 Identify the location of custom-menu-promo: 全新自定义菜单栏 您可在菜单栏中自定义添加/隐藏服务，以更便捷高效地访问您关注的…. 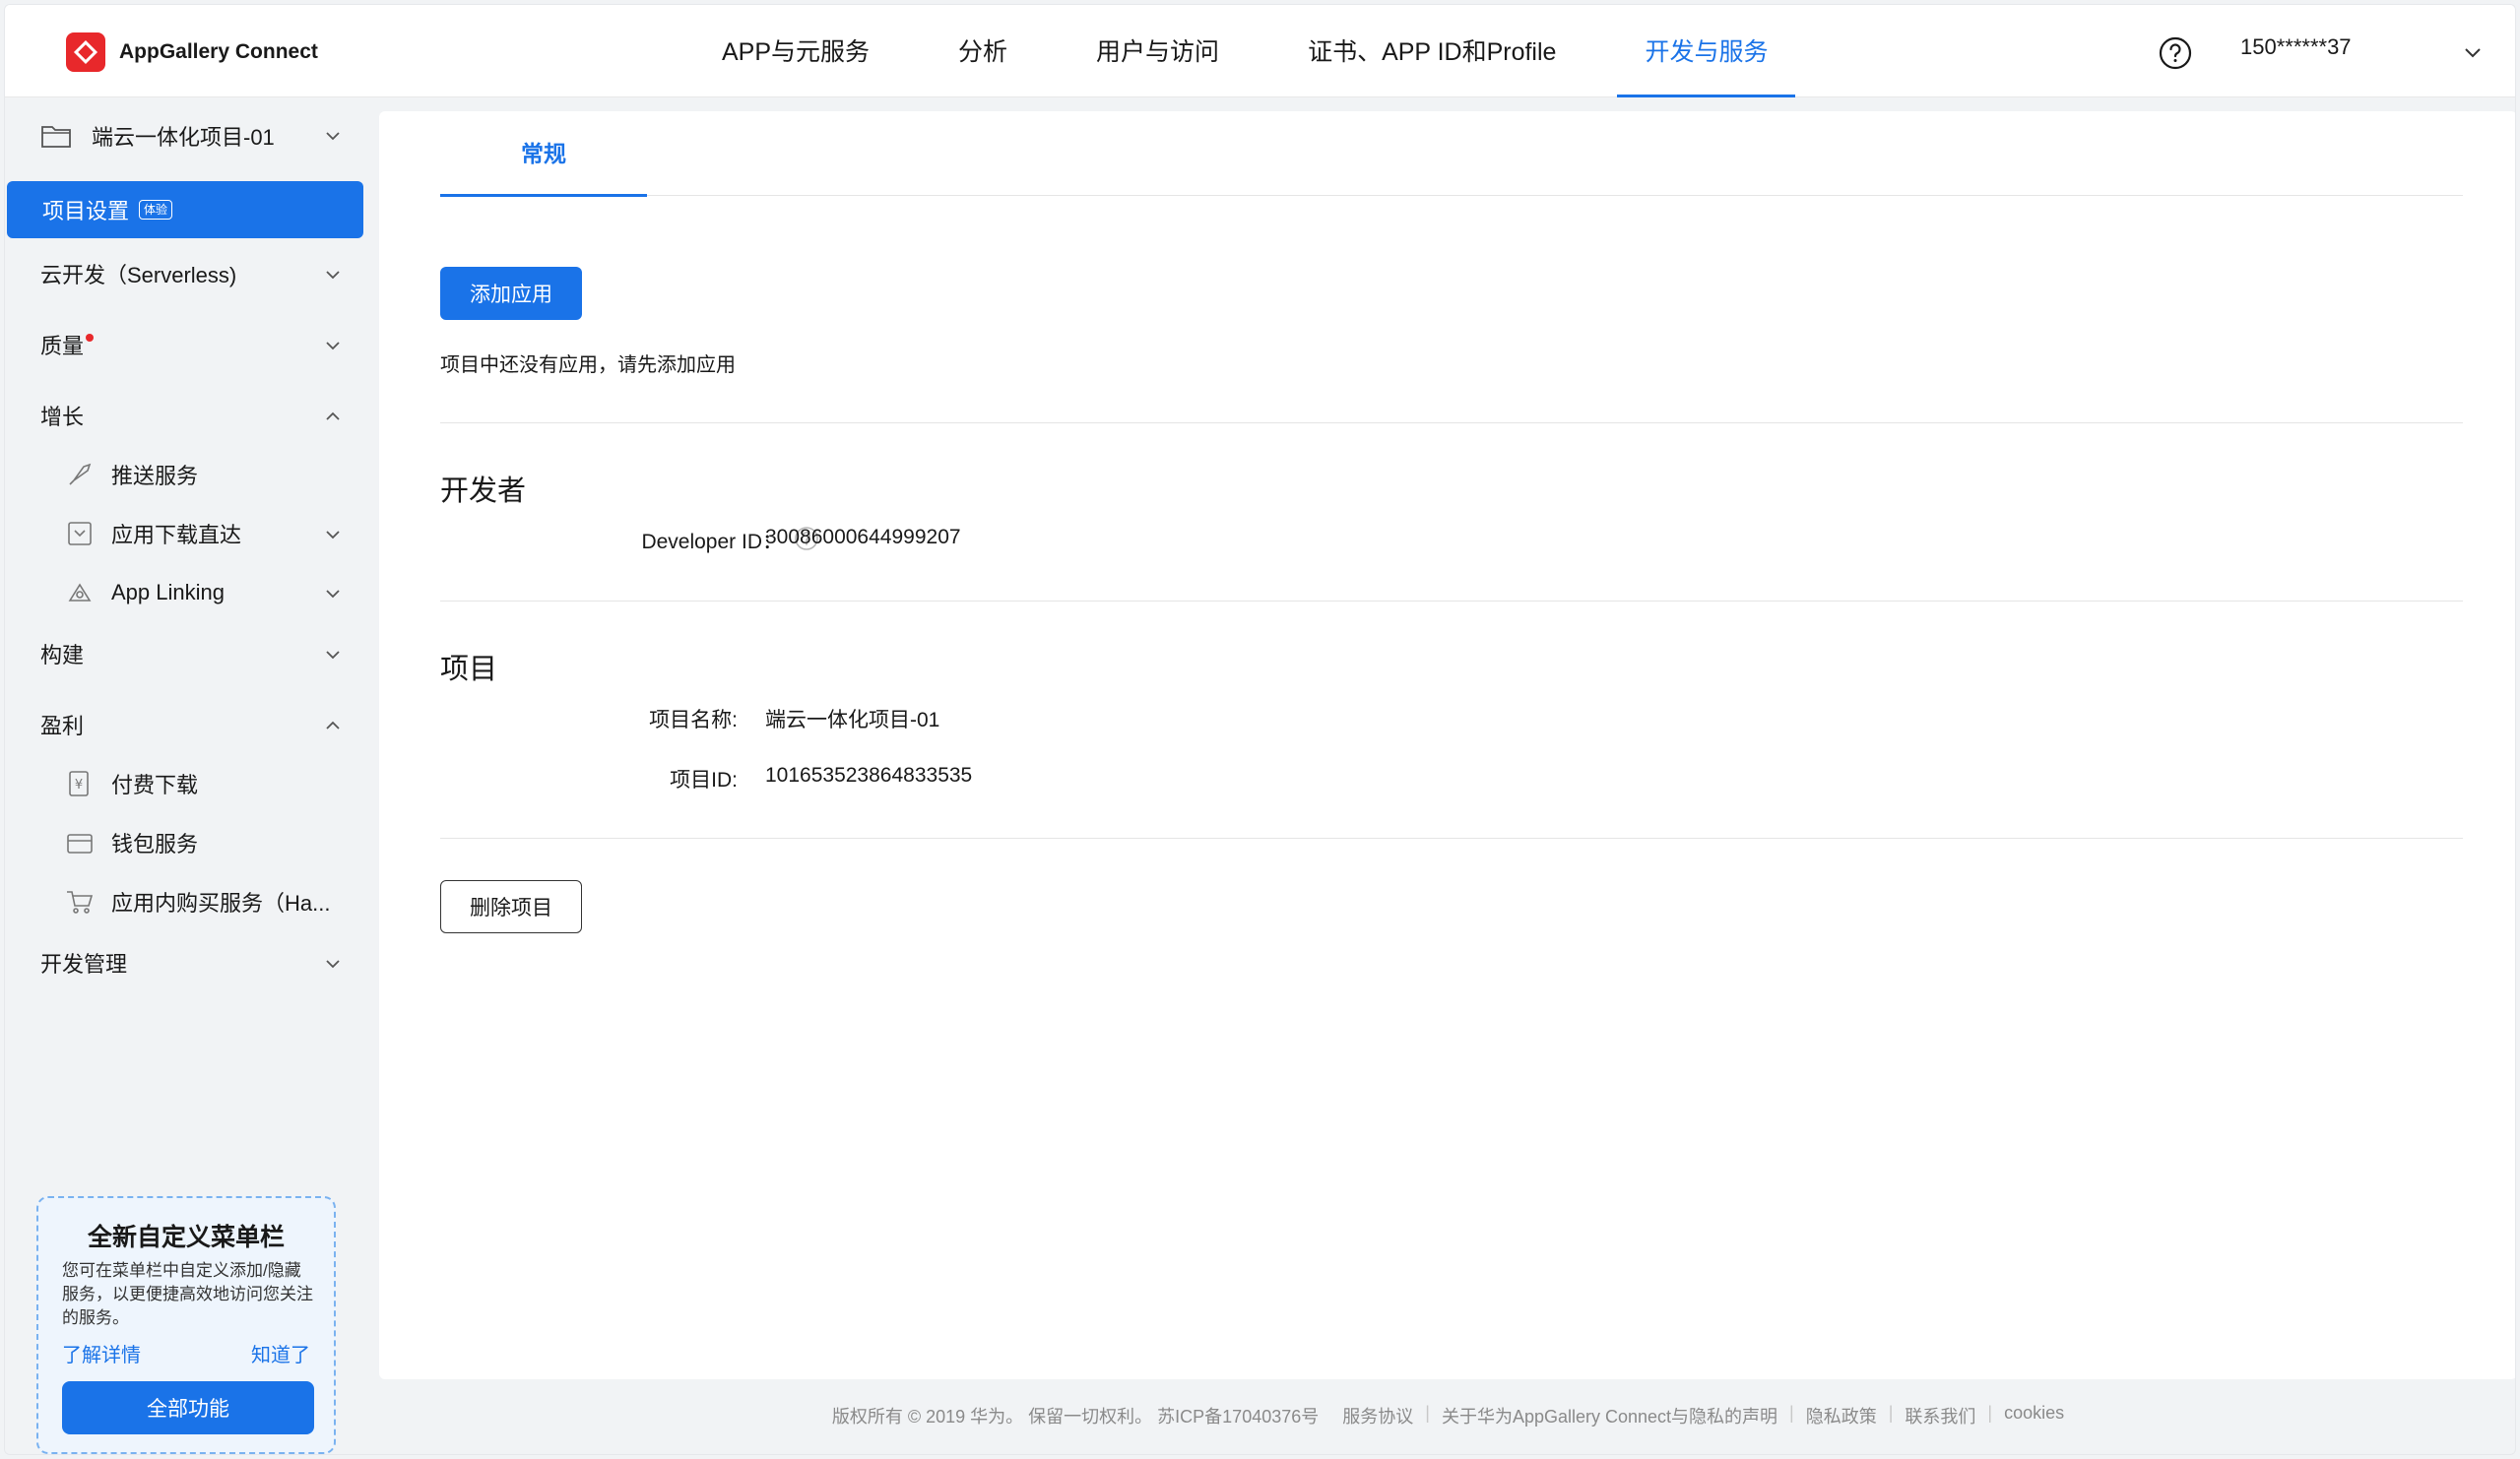
(186, 1325).